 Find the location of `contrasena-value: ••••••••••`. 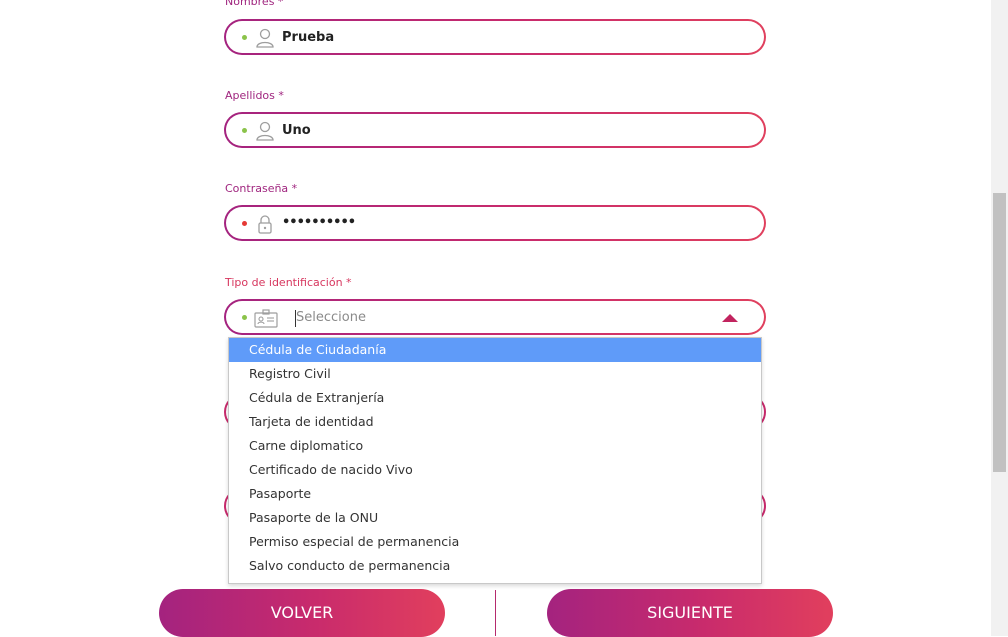

contrasena-value: •••••••••• is located at coordinates (319, 222).